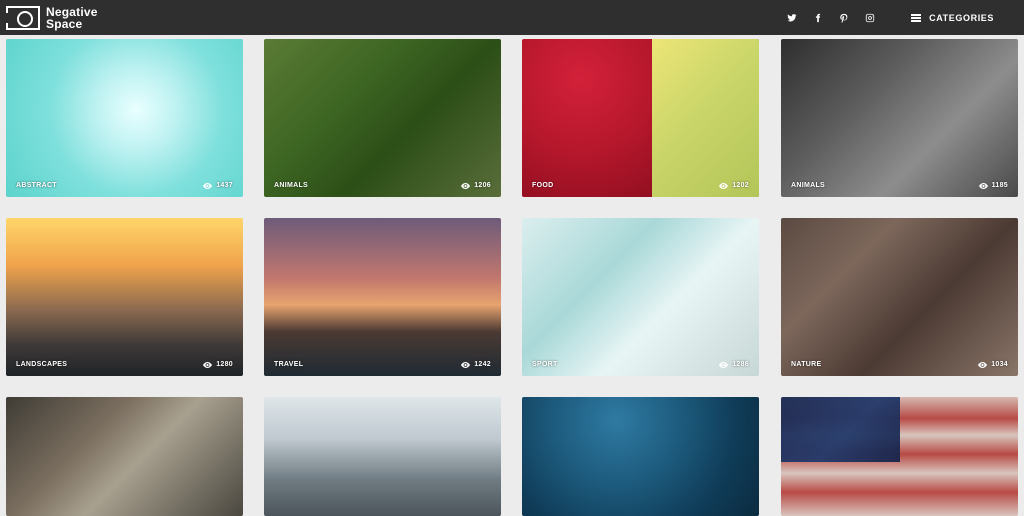 This screenshot has height=516, width=1024. I want to click on top-navigation-bar: Negative Space CATEGORIES, so click(512, 17).